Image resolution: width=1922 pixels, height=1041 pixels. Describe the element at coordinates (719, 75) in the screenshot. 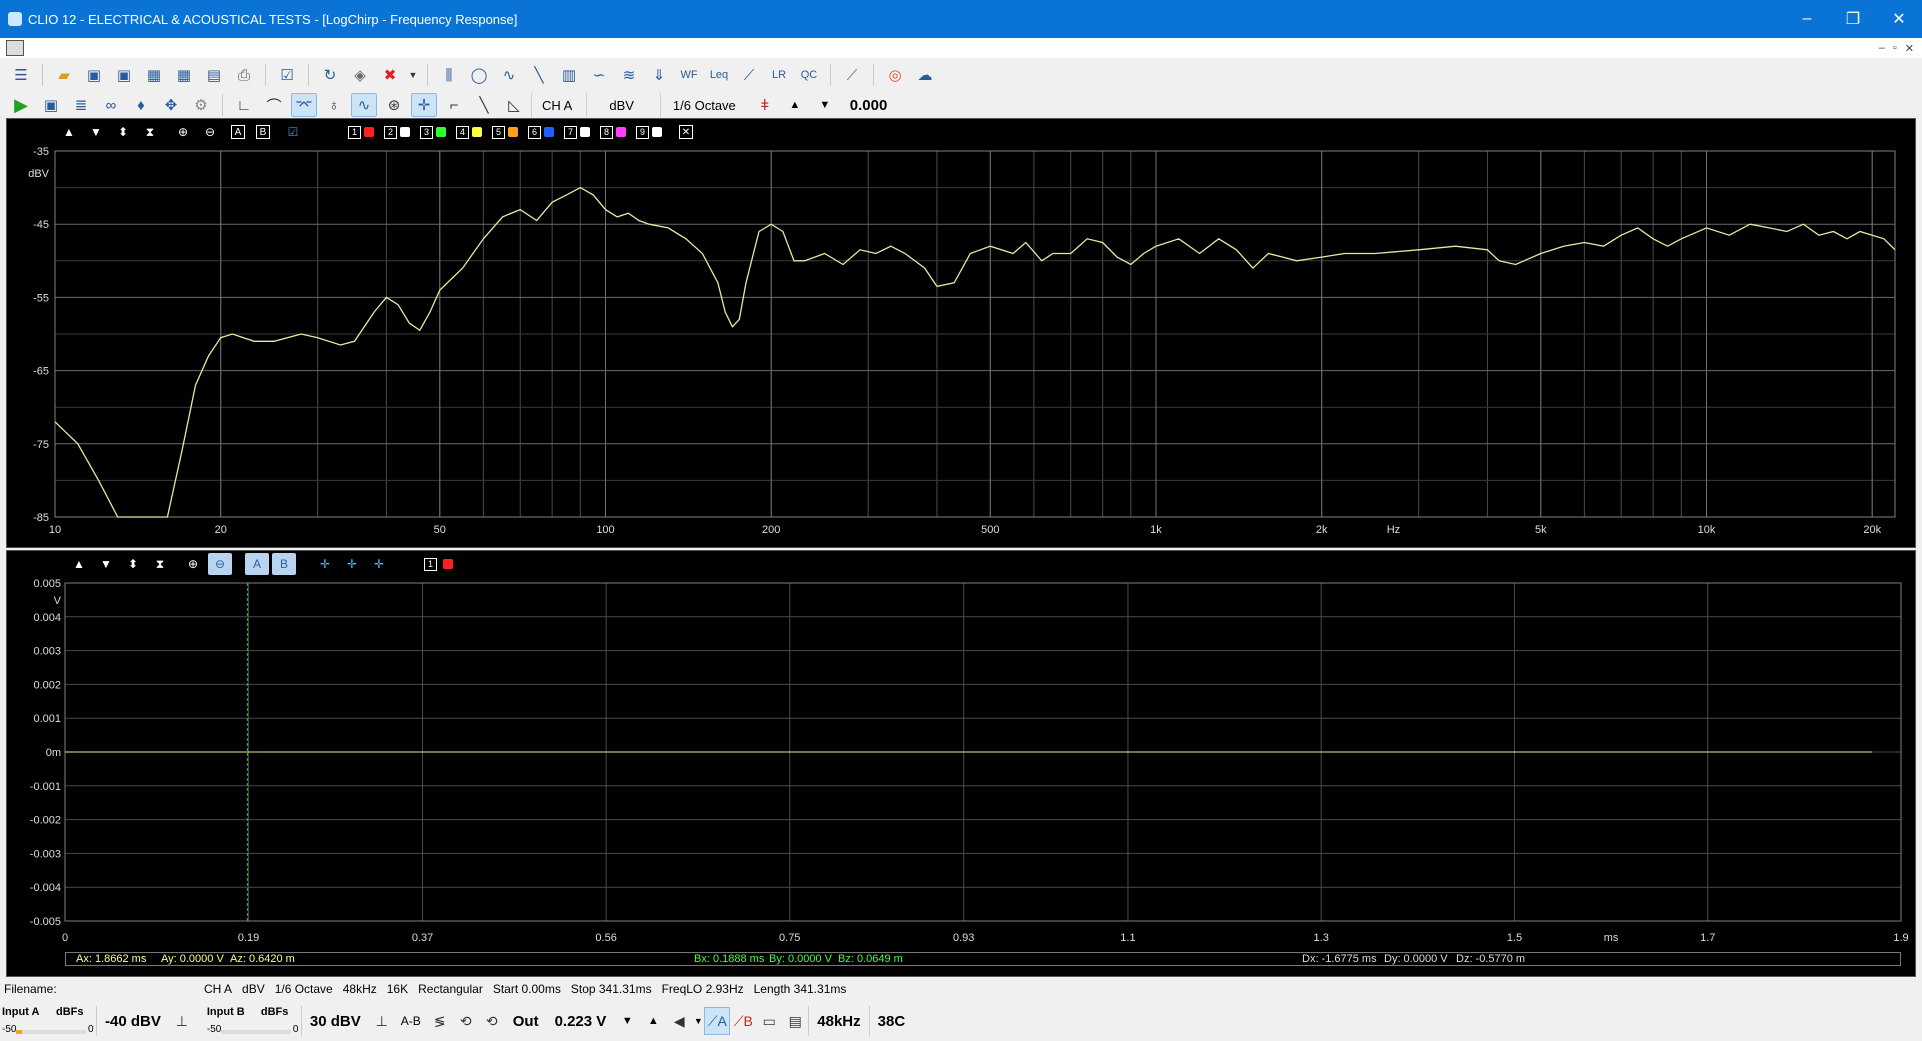

I see `leq-icon: Leq` at that location.